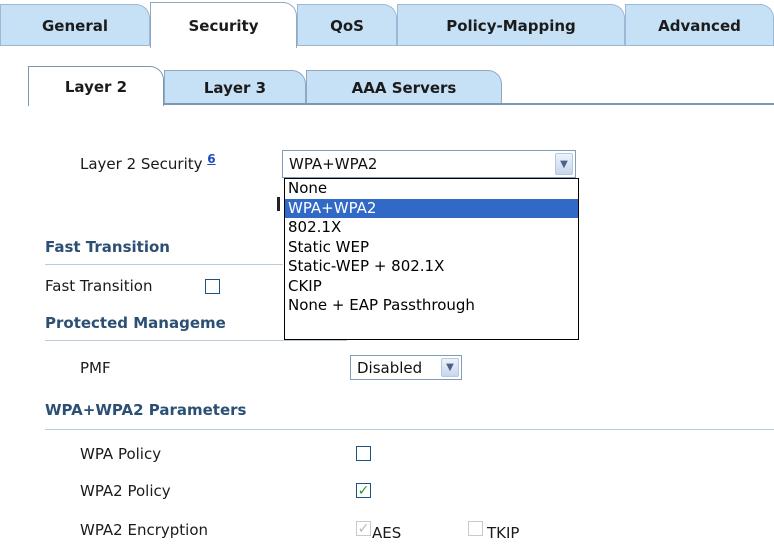 The height and width of the screenshot is (554, 774). I want to click on fast-transition-title: Fast Transition, so click(107, 247).